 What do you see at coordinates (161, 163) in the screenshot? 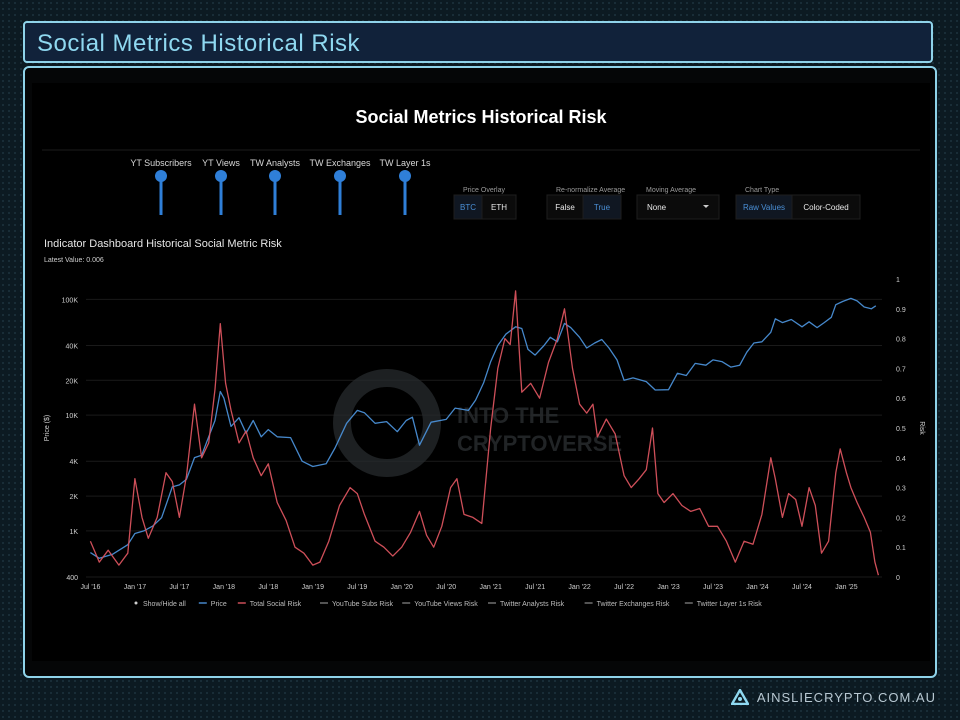
I see `slider-label: YT Subscribers` at bounding box center [161, 163].